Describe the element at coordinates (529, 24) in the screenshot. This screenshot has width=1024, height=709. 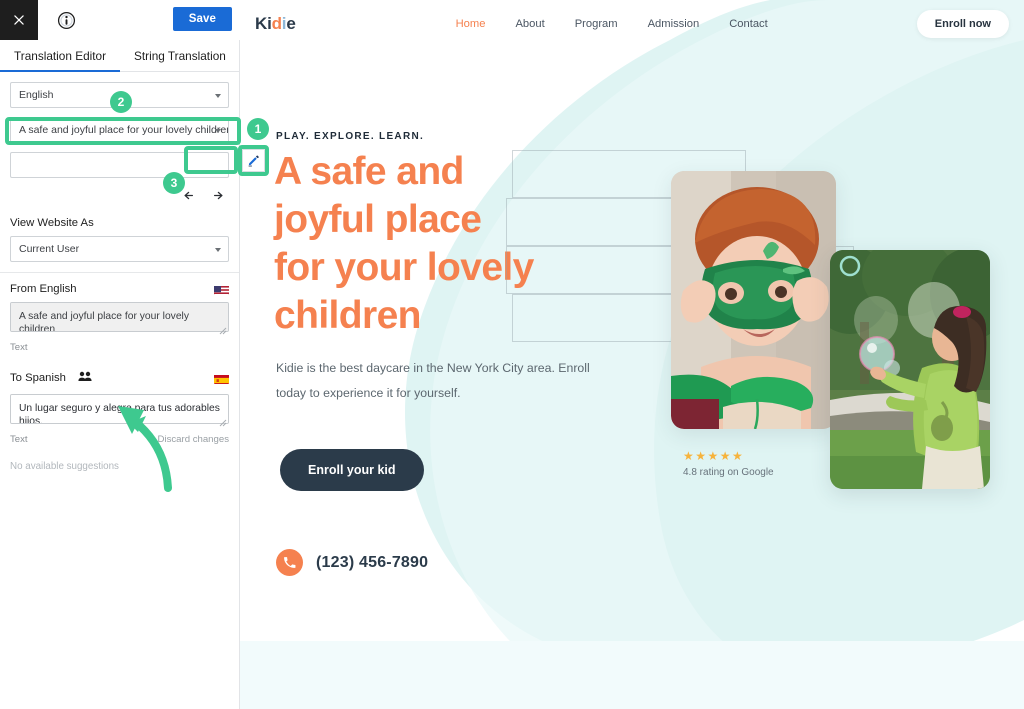
I see `nav-item-about: About` at that location.